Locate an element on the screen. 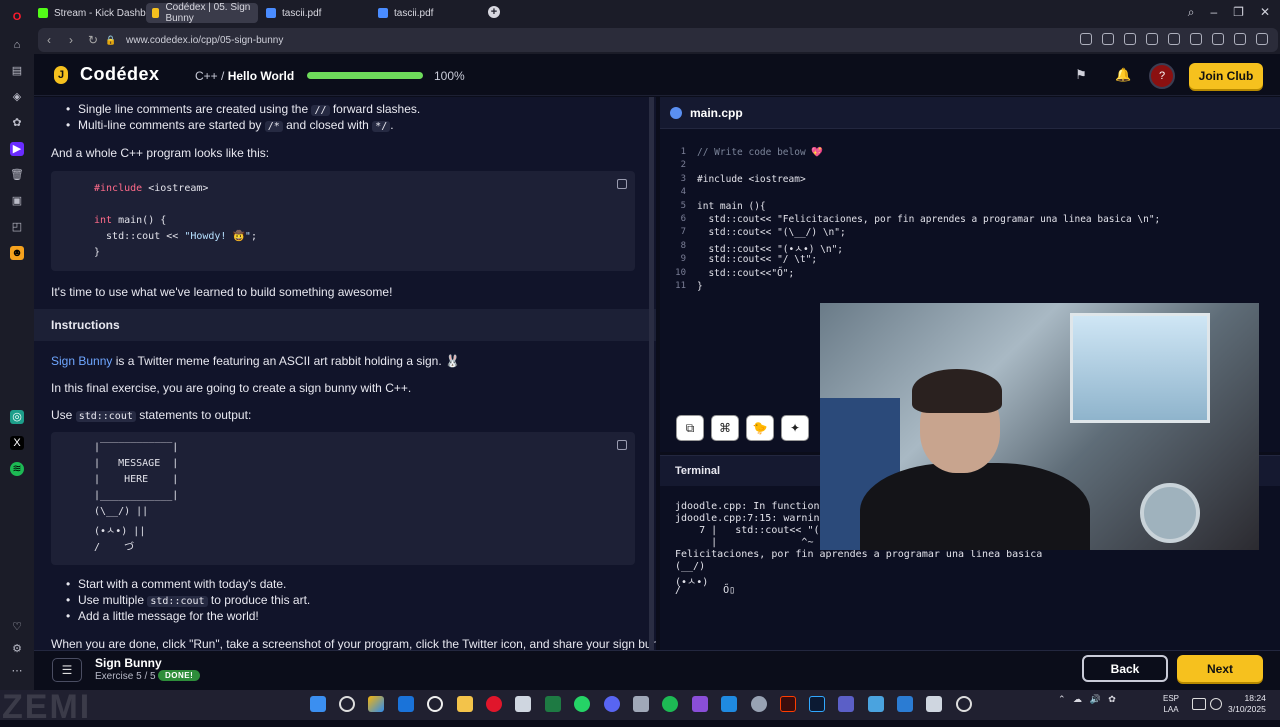  spotify-taskbar-icon is located at coordinates (670, 704).